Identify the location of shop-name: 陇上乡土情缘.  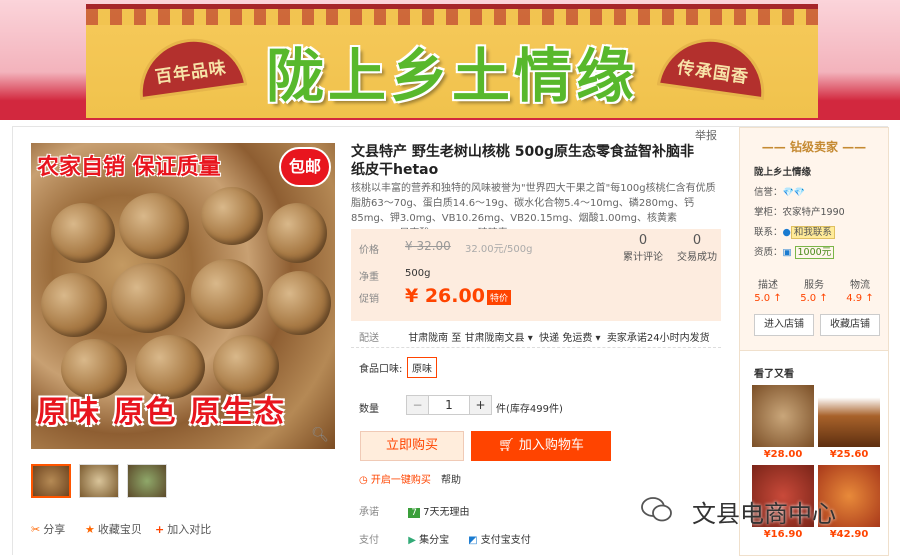
(782, 171).